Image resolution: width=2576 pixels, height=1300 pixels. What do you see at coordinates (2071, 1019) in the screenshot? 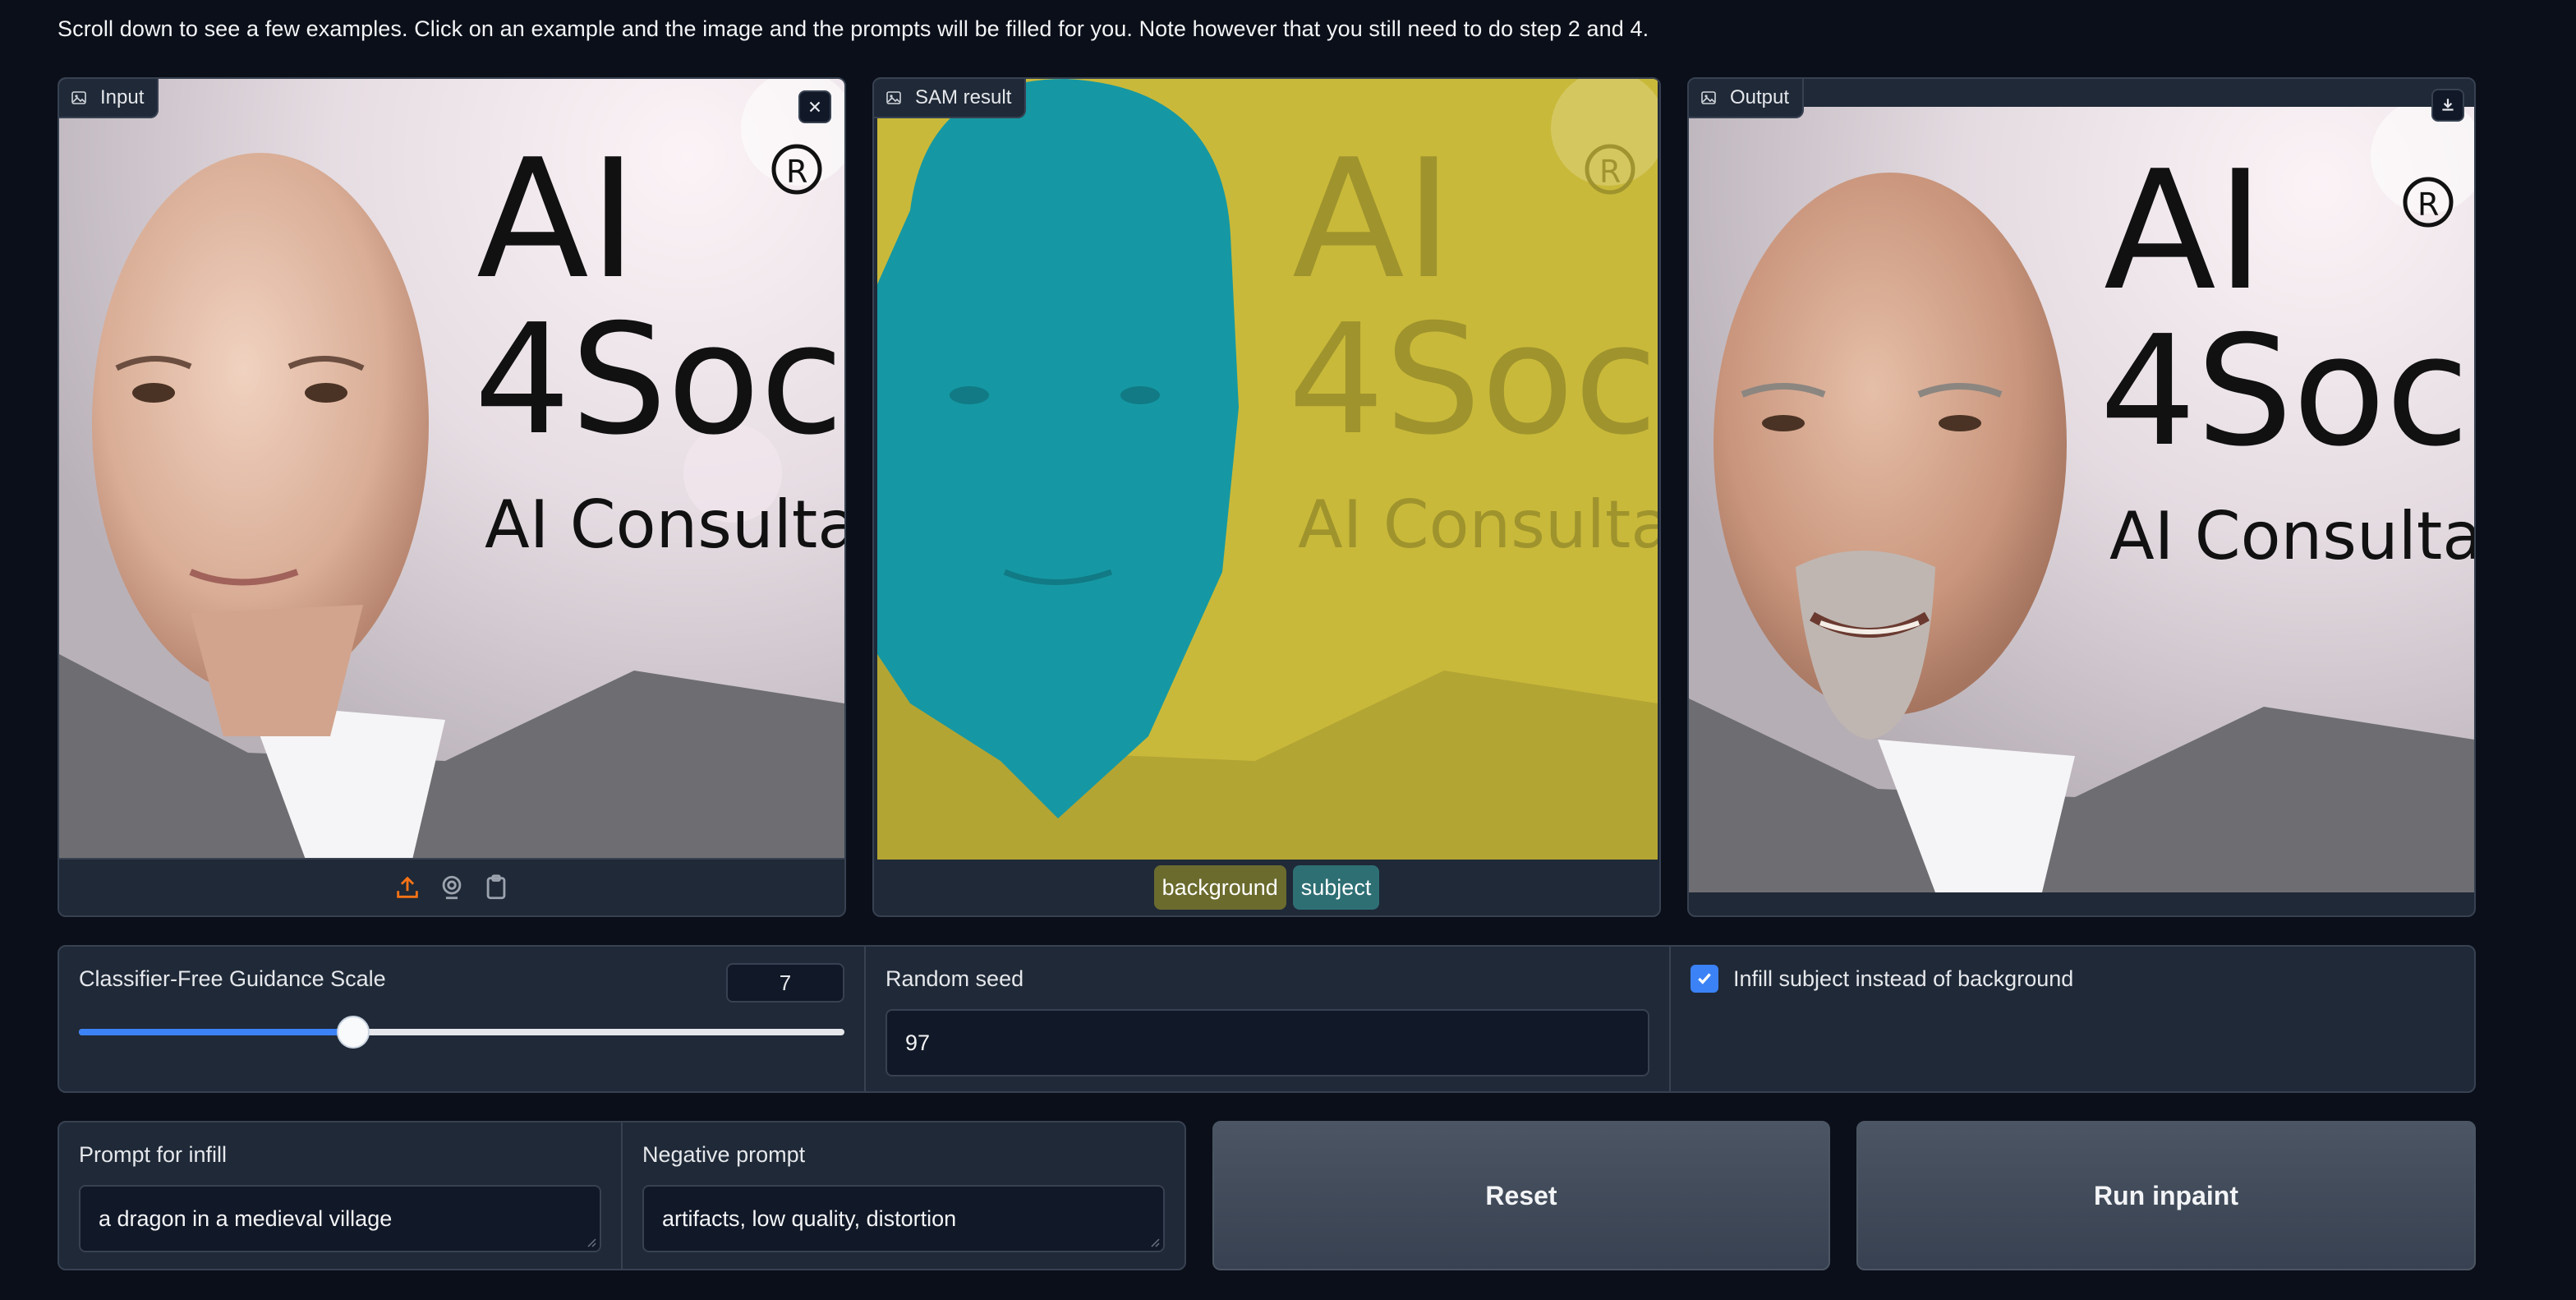
I see `infill-toggle-control: Infill subject instead of background` at bounding box center [2071, 1019].